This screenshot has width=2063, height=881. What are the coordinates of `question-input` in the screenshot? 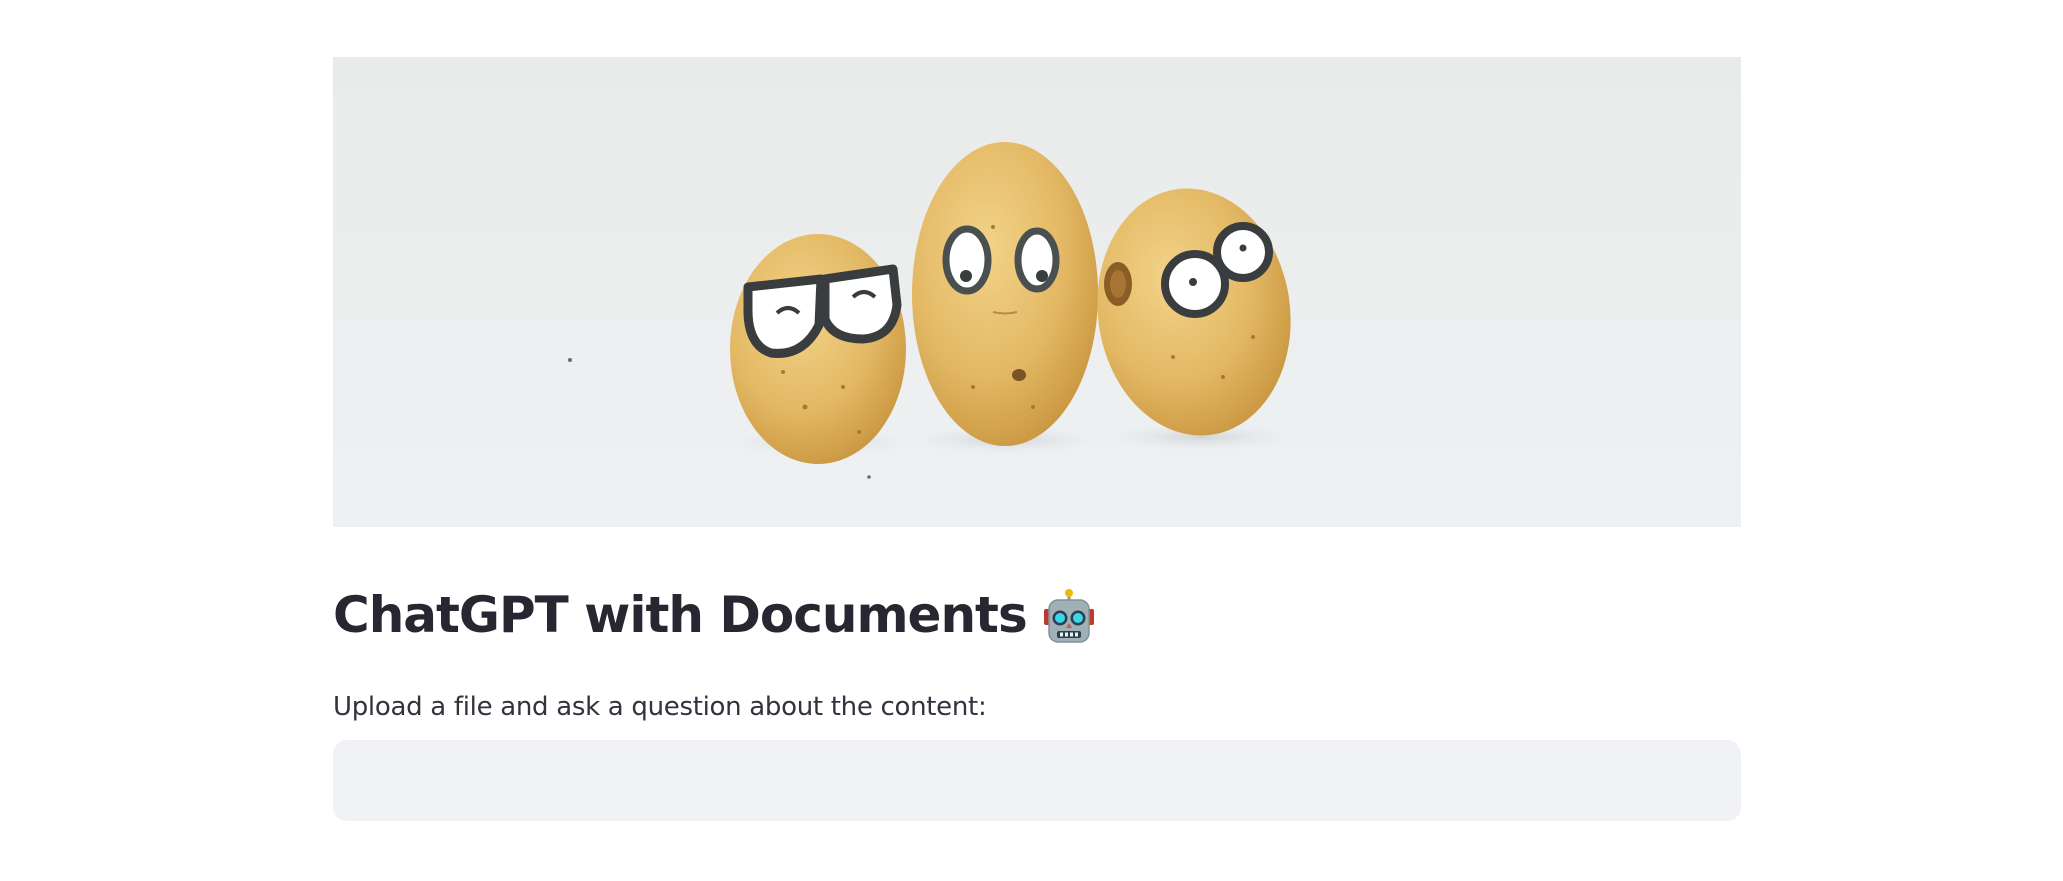 It's located at (1037, 780).